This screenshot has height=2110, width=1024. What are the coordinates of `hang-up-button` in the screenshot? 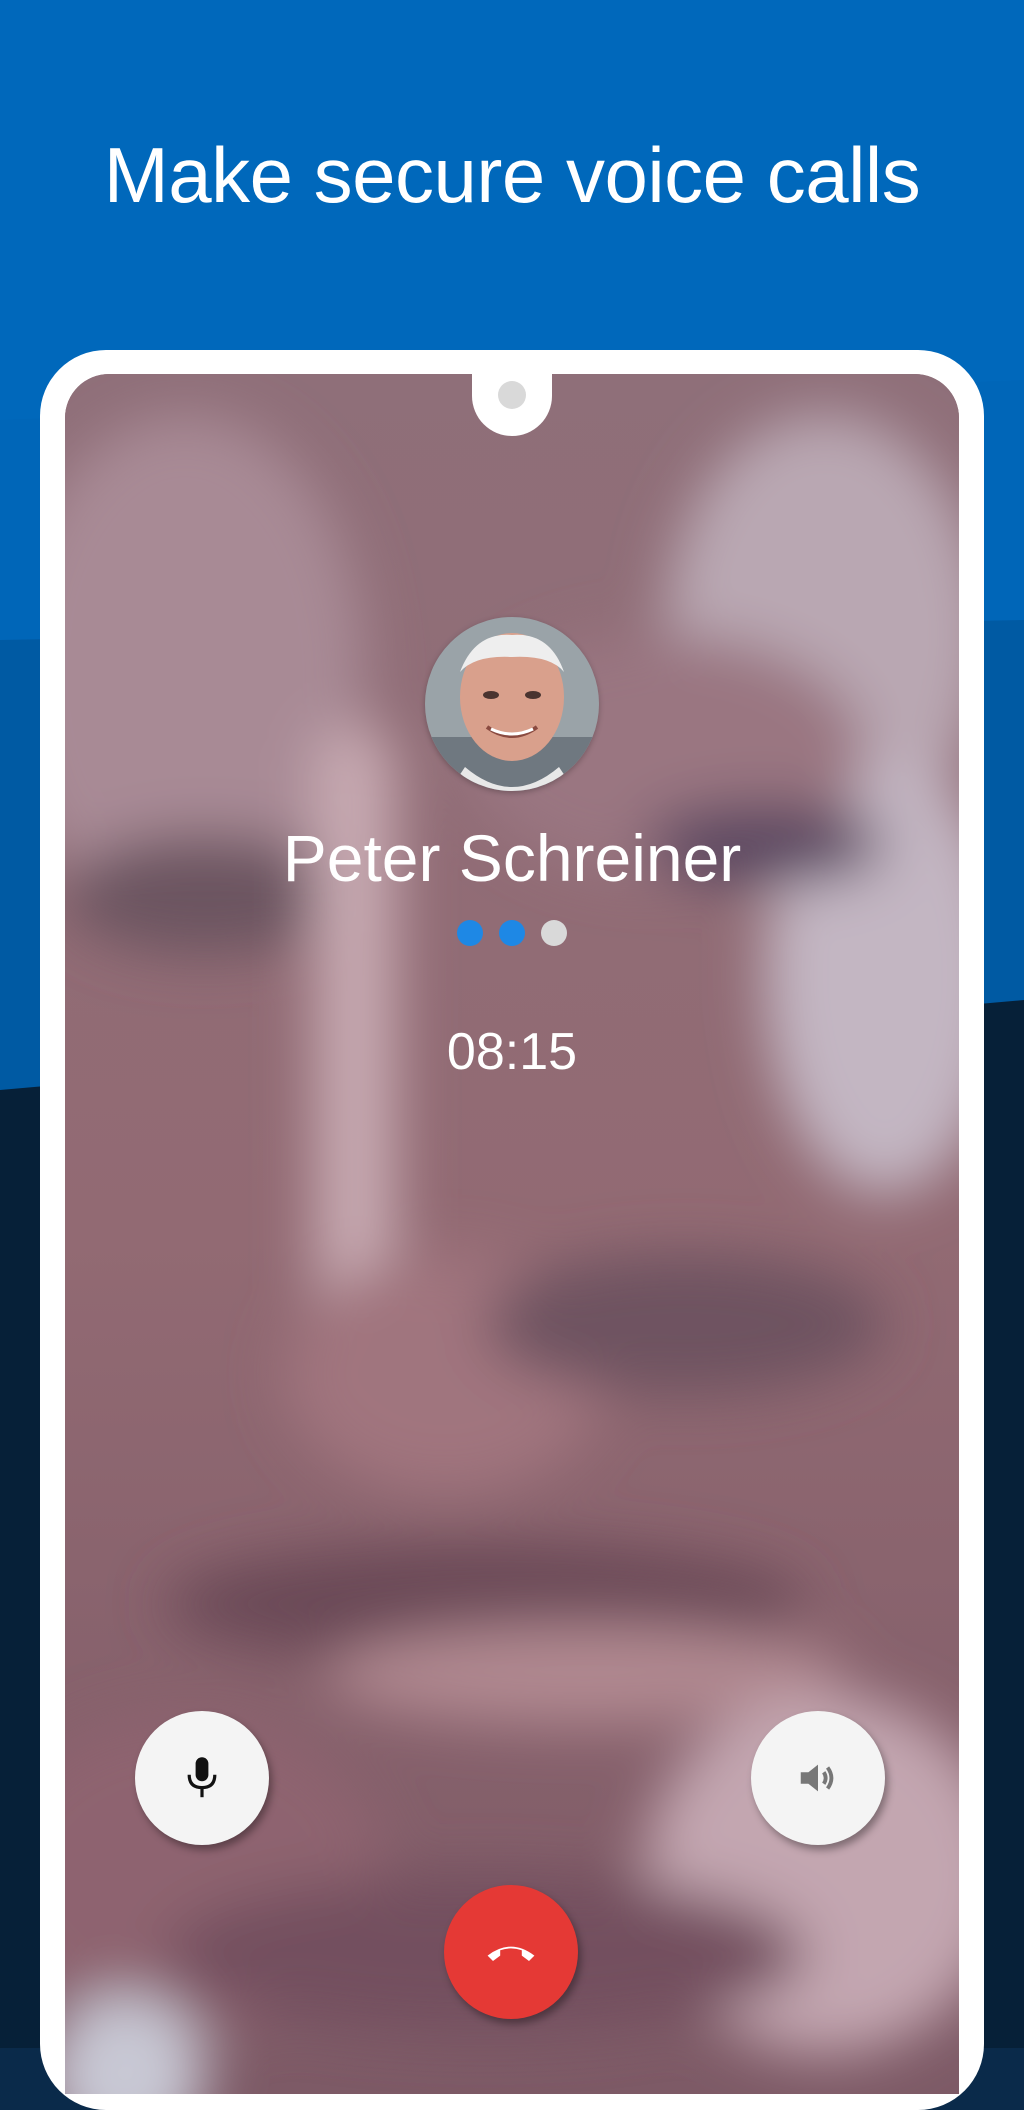 It's located at (511, 1952).